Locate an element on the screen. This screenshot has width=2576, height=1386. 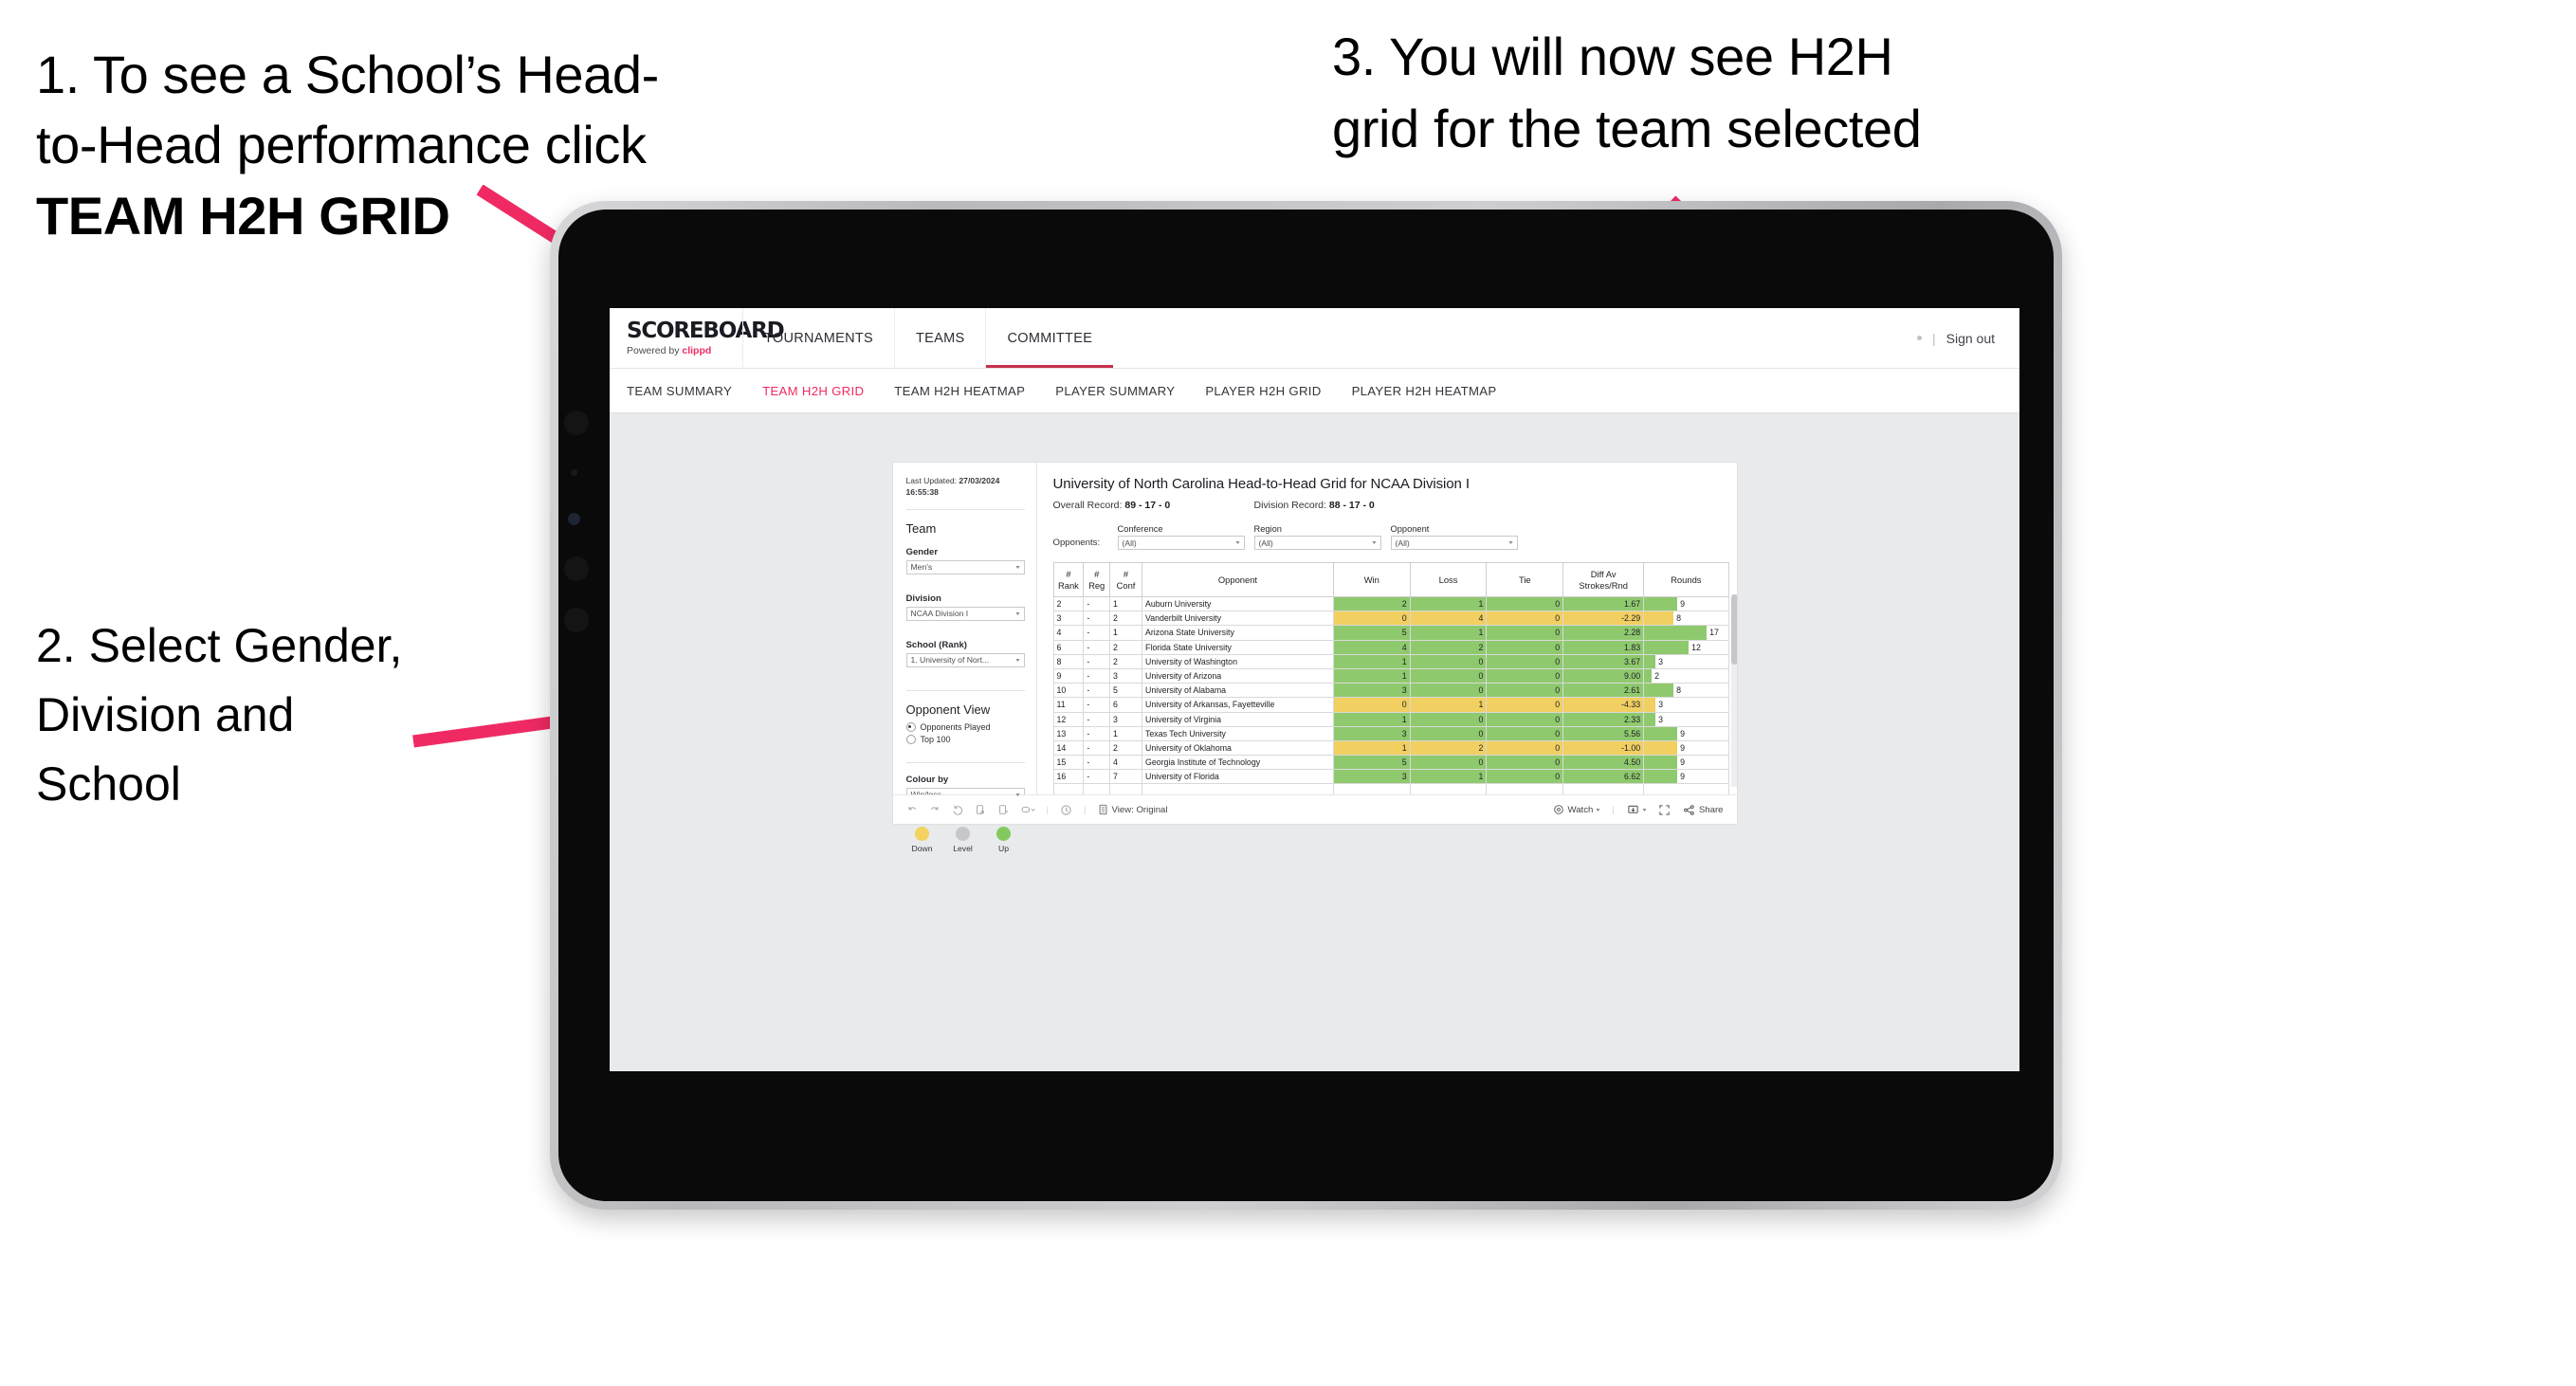
subnav-item-player-h2h-heatmap: PLAYER H2H HEATMAP is located at coordinates (1424, 391).